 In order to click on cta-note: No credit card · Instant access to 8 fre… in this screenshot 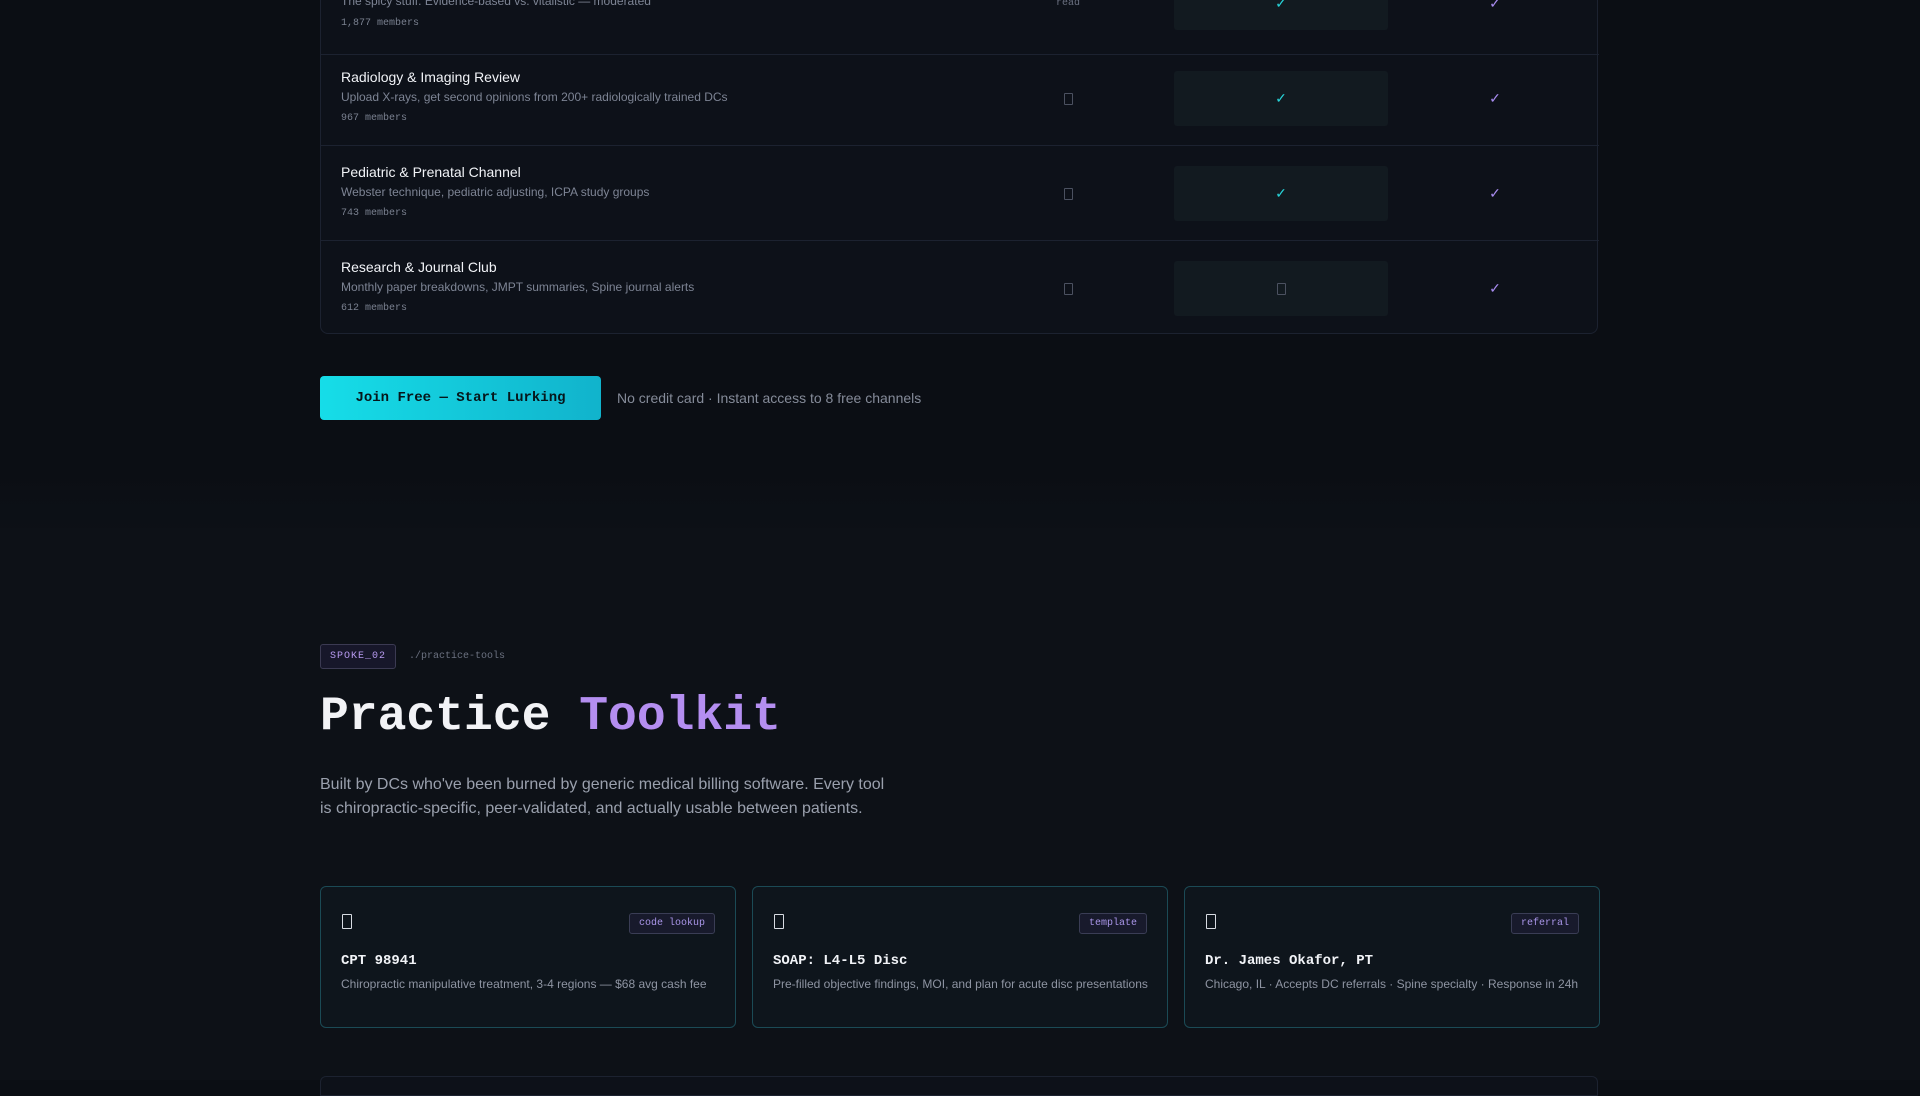, I will do `click(769, 398)`.